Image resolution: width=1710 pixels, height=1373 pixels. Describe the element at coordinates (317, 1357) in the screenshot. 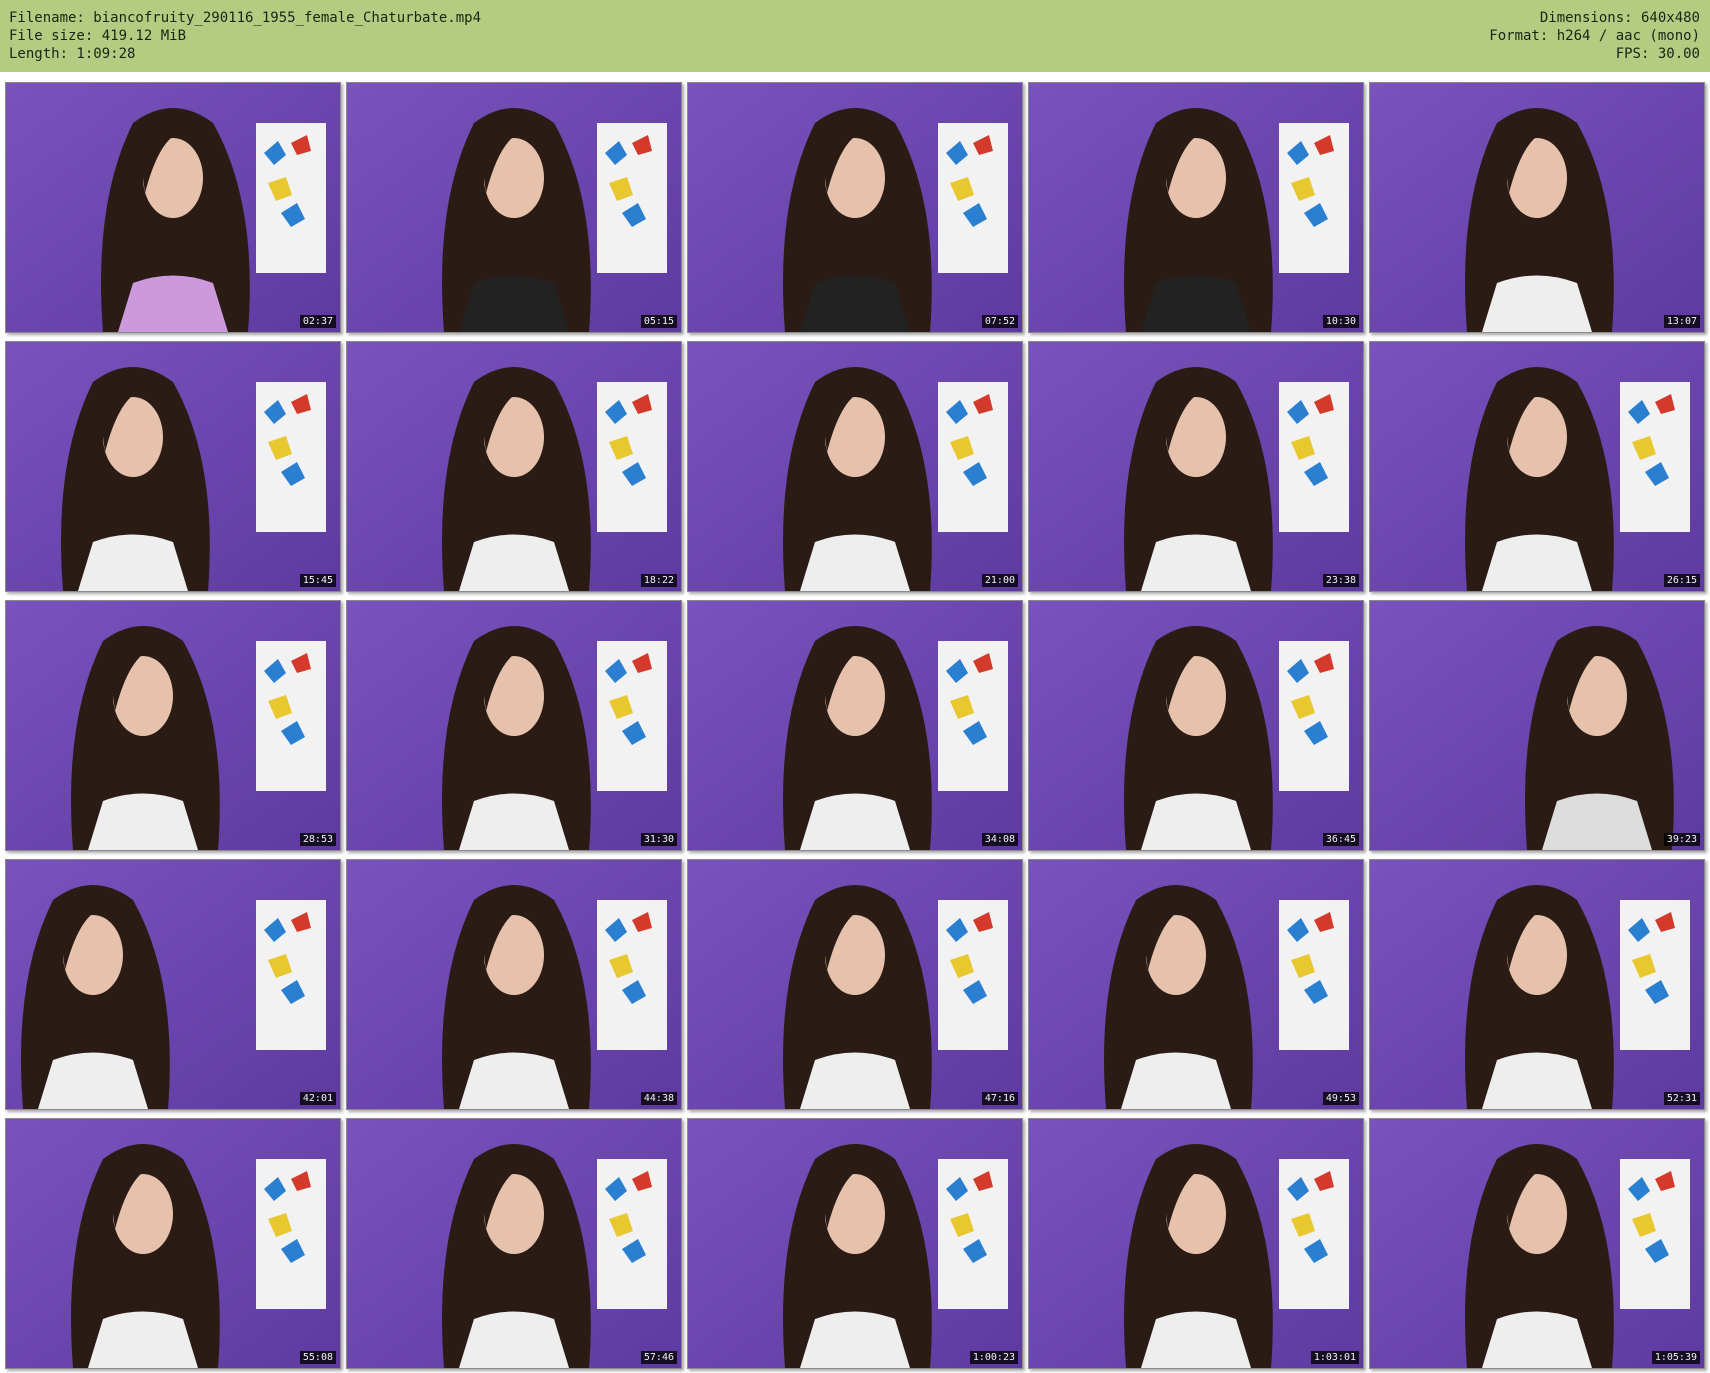

I see `timestamp-label: 55:08` at that location.